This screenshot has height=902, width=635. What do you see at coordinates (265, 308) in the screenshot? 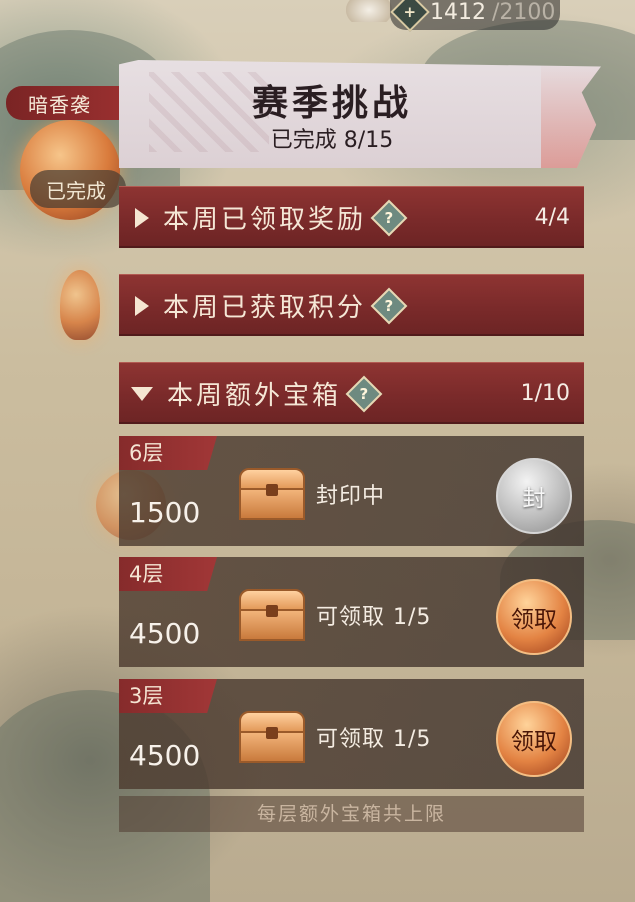
I see `row-label: 本周已获取积分` at bounding box center [265, 308].